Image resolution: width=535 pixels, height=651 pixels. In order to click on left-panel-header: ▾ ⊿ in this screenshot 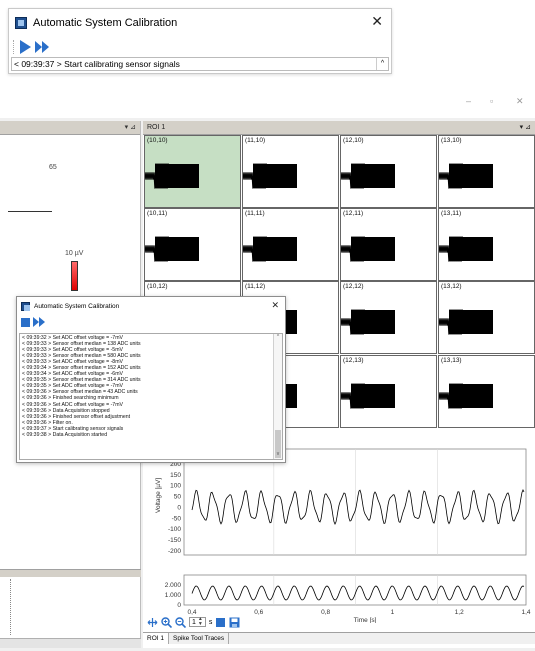, I will do `click(70, 128)`.